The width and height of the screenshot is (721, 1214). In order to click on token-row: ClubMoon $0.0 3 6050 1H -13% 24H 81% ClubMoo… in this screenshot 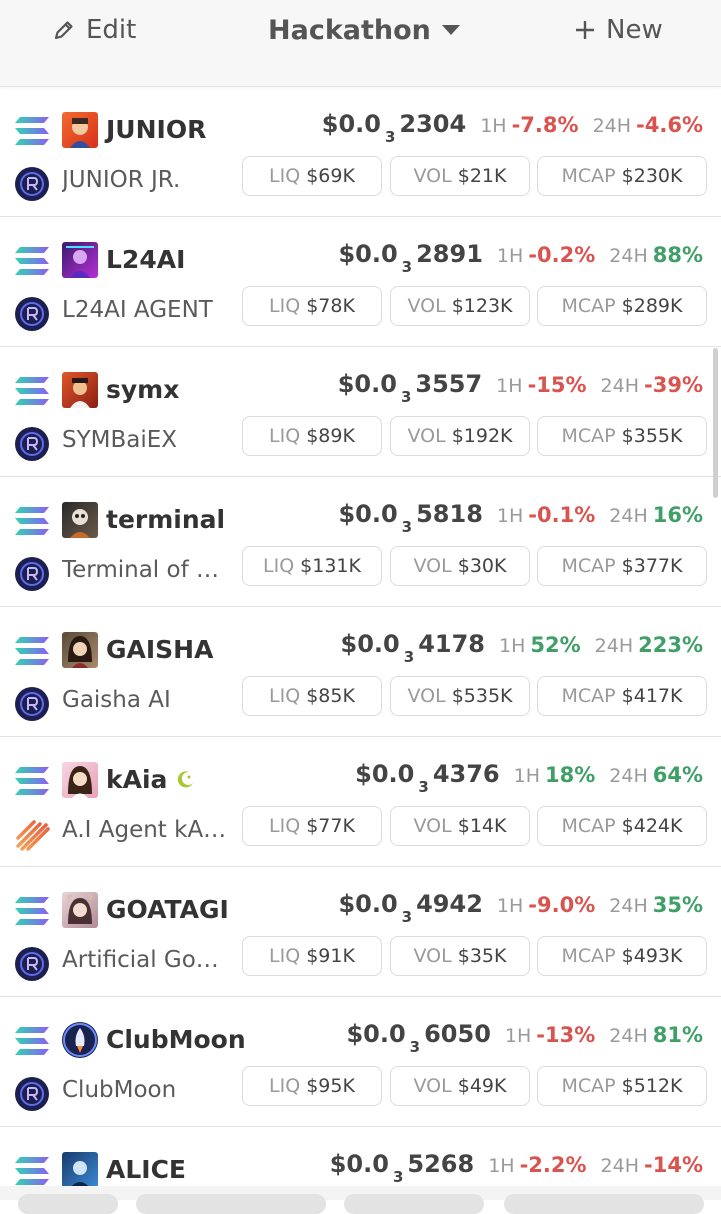, I will do `click(360, 1061)`.